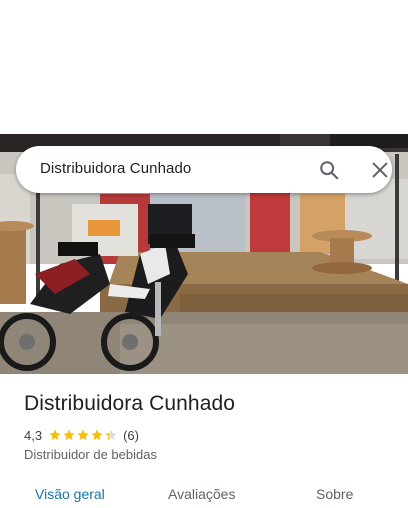  What do you see at coordinates (204, 169) in the screenshot?
I see `search-bar: Distribuidora Cunhado` at bounding box center [204, 169].